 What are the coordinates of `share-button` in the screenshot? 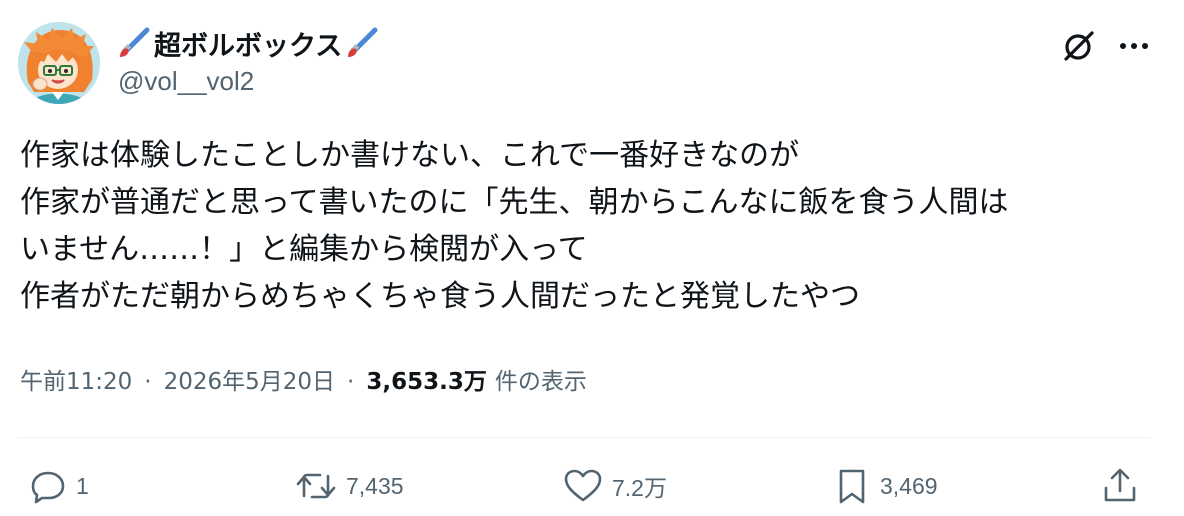 It's located at (1120, 486).